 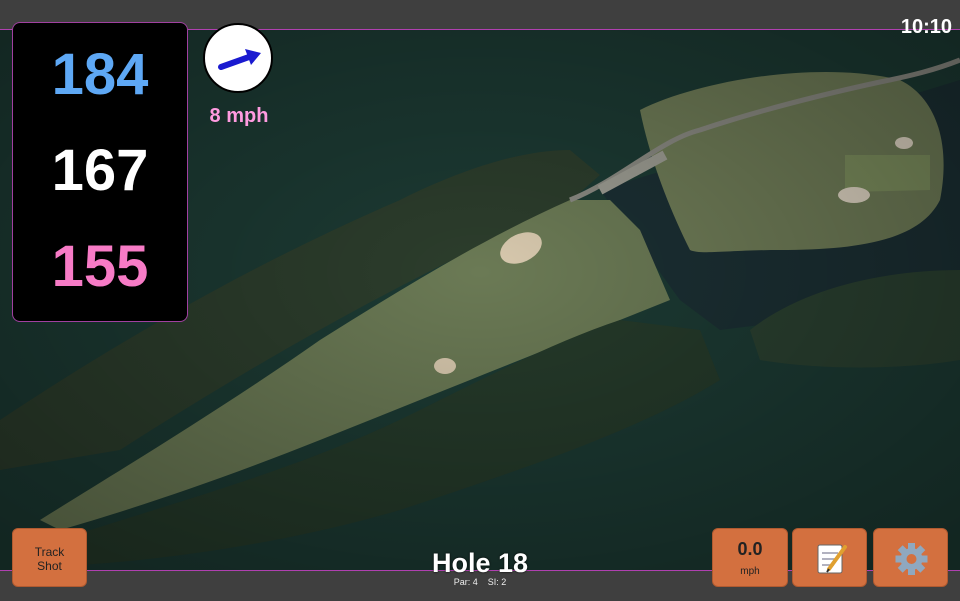 I want to click on hole-par: Par: 4, so click(x=465, y=582).